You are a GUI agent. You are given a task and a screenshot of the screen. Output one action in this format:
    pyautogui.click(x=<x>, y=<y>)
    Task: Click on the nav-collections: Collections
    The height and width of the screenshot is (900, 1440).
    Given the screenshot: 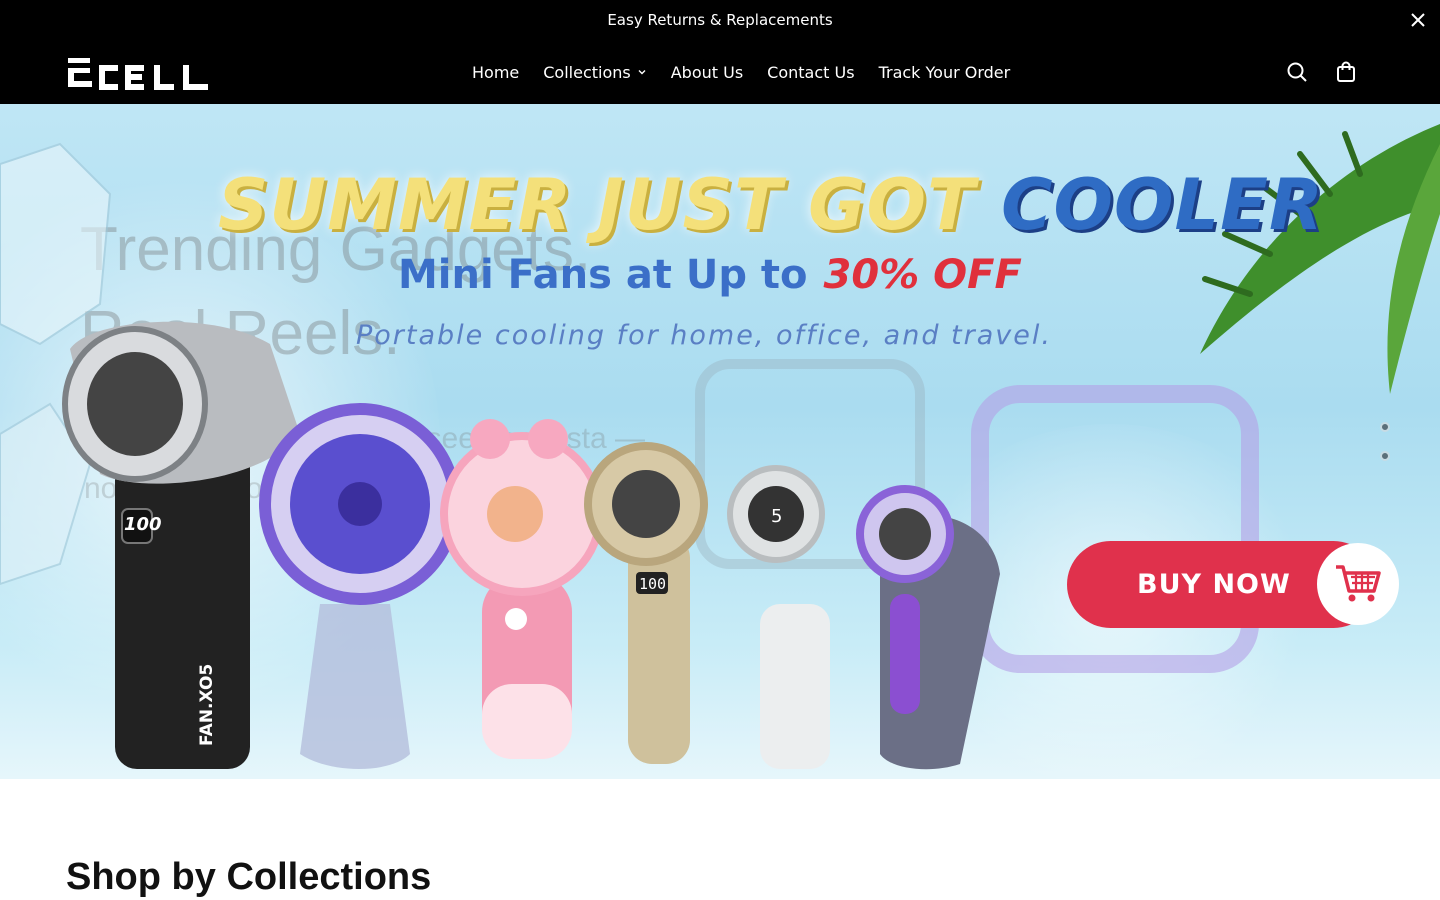 What is the action you would take?
    pyautogui.click(x=594, y=72)
    